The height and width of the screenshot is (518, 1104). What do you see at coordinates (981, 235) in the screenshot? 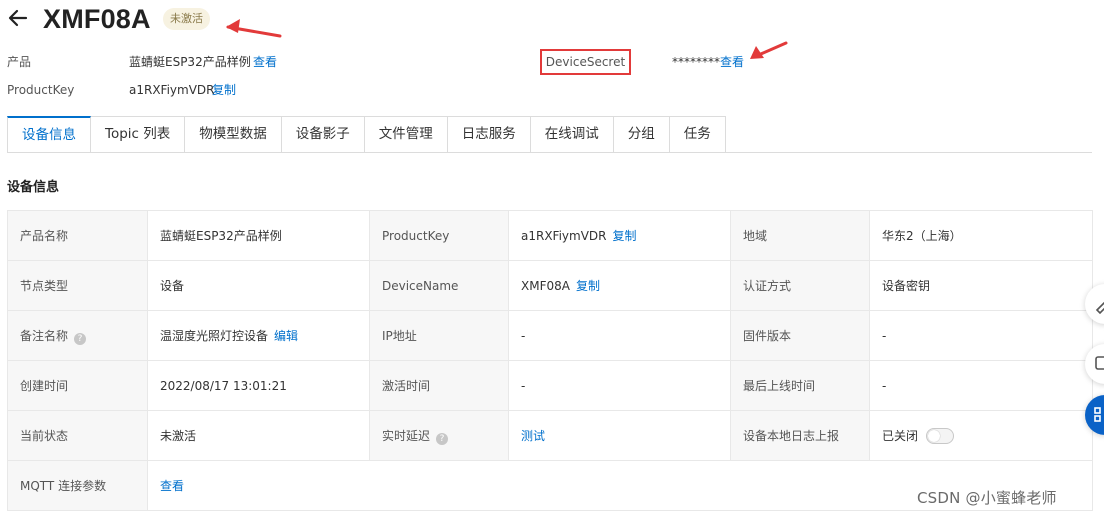
I see `region-value: 华东2（上海）` at bounding box center [981, 235].